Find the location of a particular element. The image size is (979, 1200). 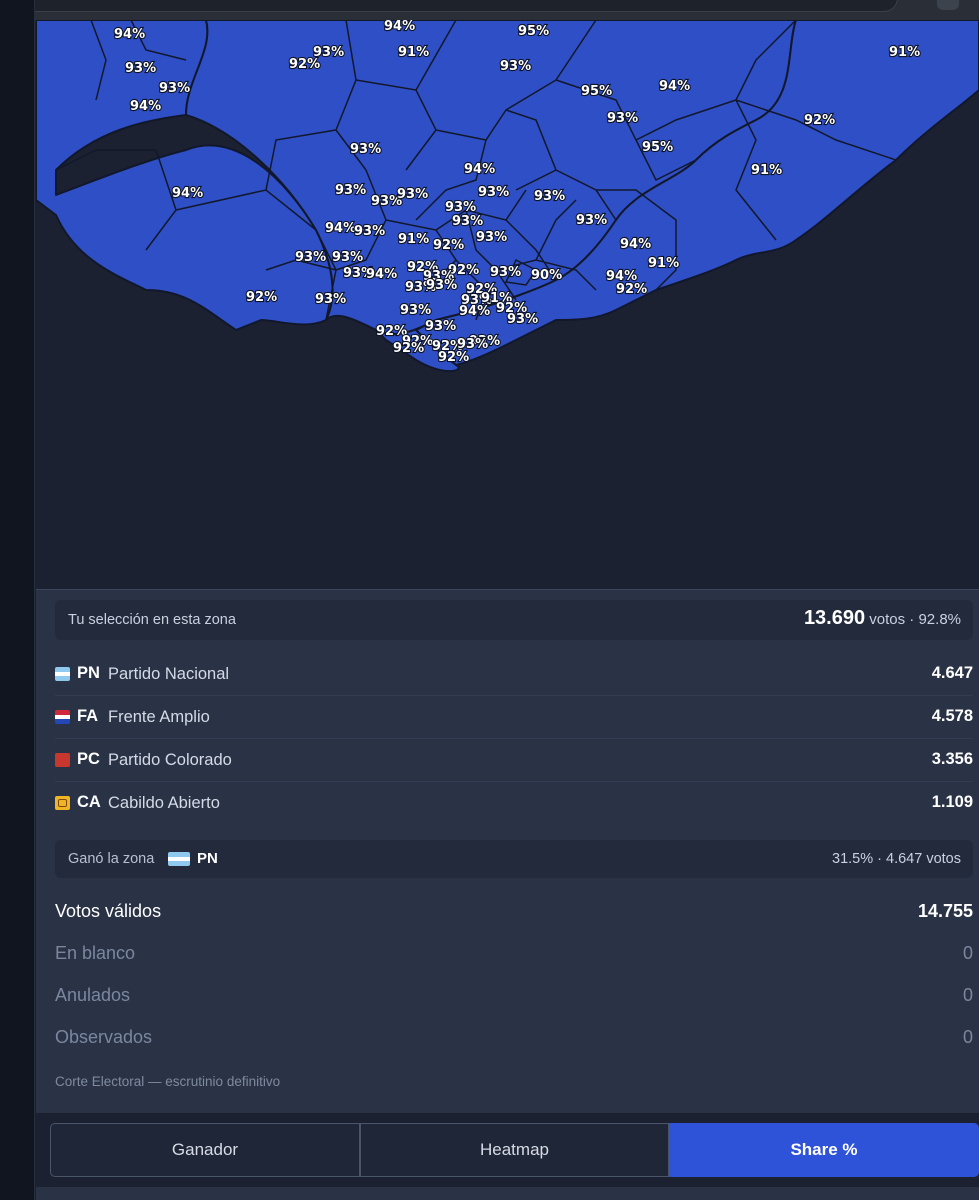

party-row-pn: PN Partido Nacional 4.647 is located at coordinates (514, 674).